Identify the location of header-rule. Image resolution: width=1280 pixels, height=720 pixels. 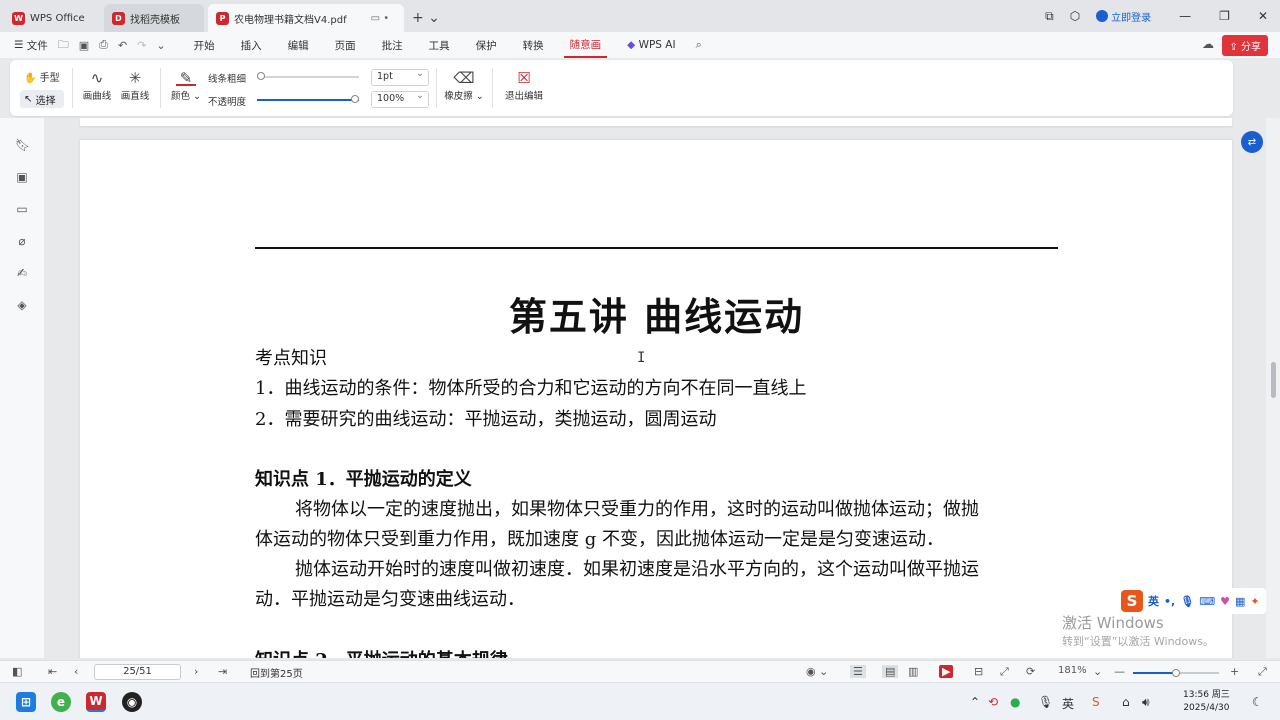
(656, 248).